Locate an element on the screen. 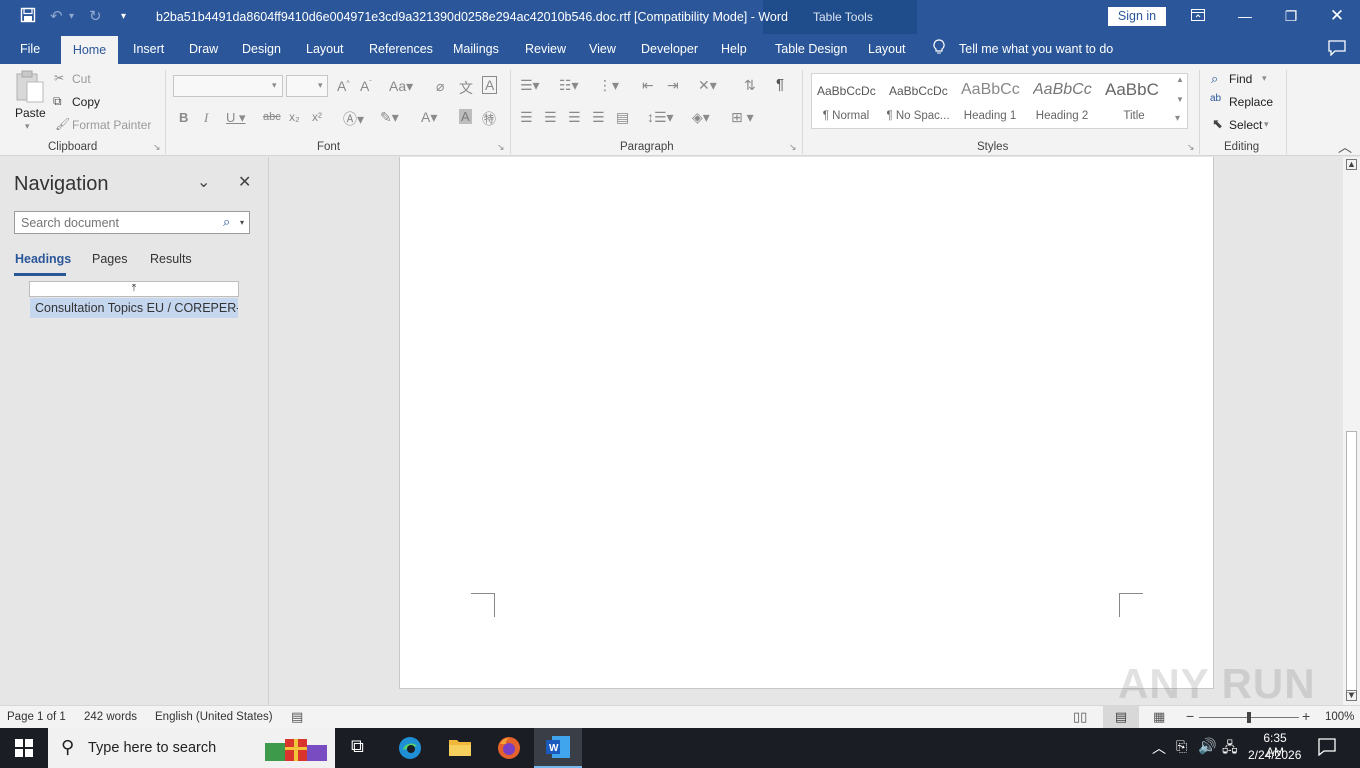 Image resolution: width=1360 pixels, height=768 pixels. justify-icon: ☰ is located at coordinates (598, 117).